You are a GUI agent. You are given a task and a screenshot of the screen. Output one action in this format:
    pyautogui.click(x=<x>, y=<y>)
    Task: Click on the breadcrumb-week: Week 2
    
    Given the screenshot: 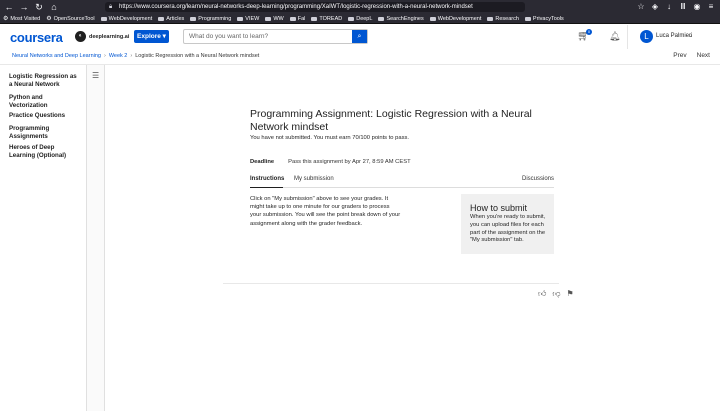 What is the action you would take?
    pyautogui.click(x=118, y=56)
    